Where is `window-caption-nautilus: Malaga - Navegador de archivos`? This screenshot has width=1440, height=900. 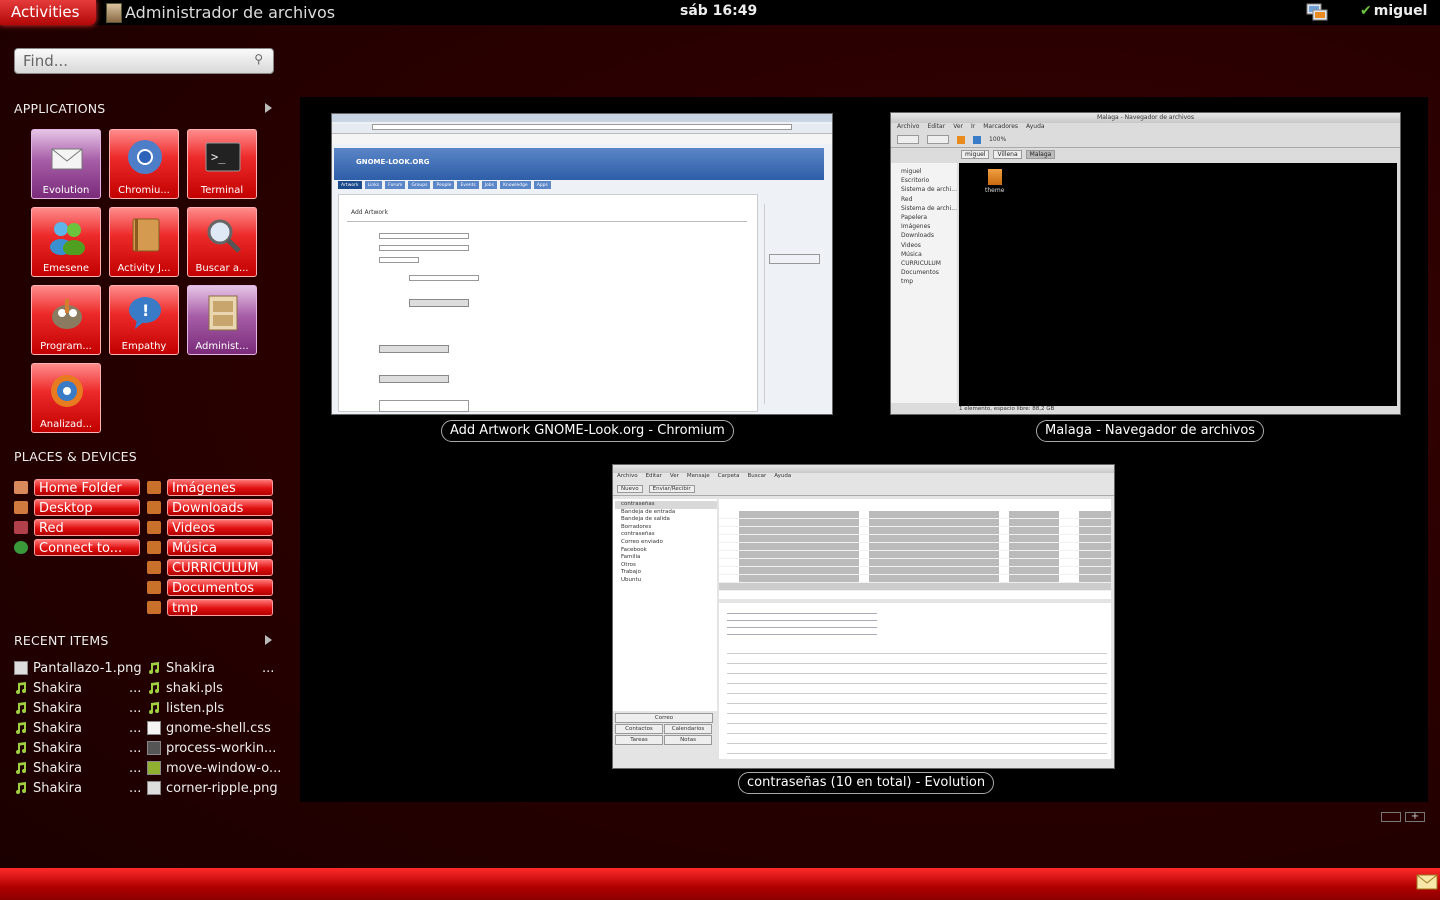 window-caption-nautilus: Malaga - Navegador de archivos is located at coordinates (1150, 431).